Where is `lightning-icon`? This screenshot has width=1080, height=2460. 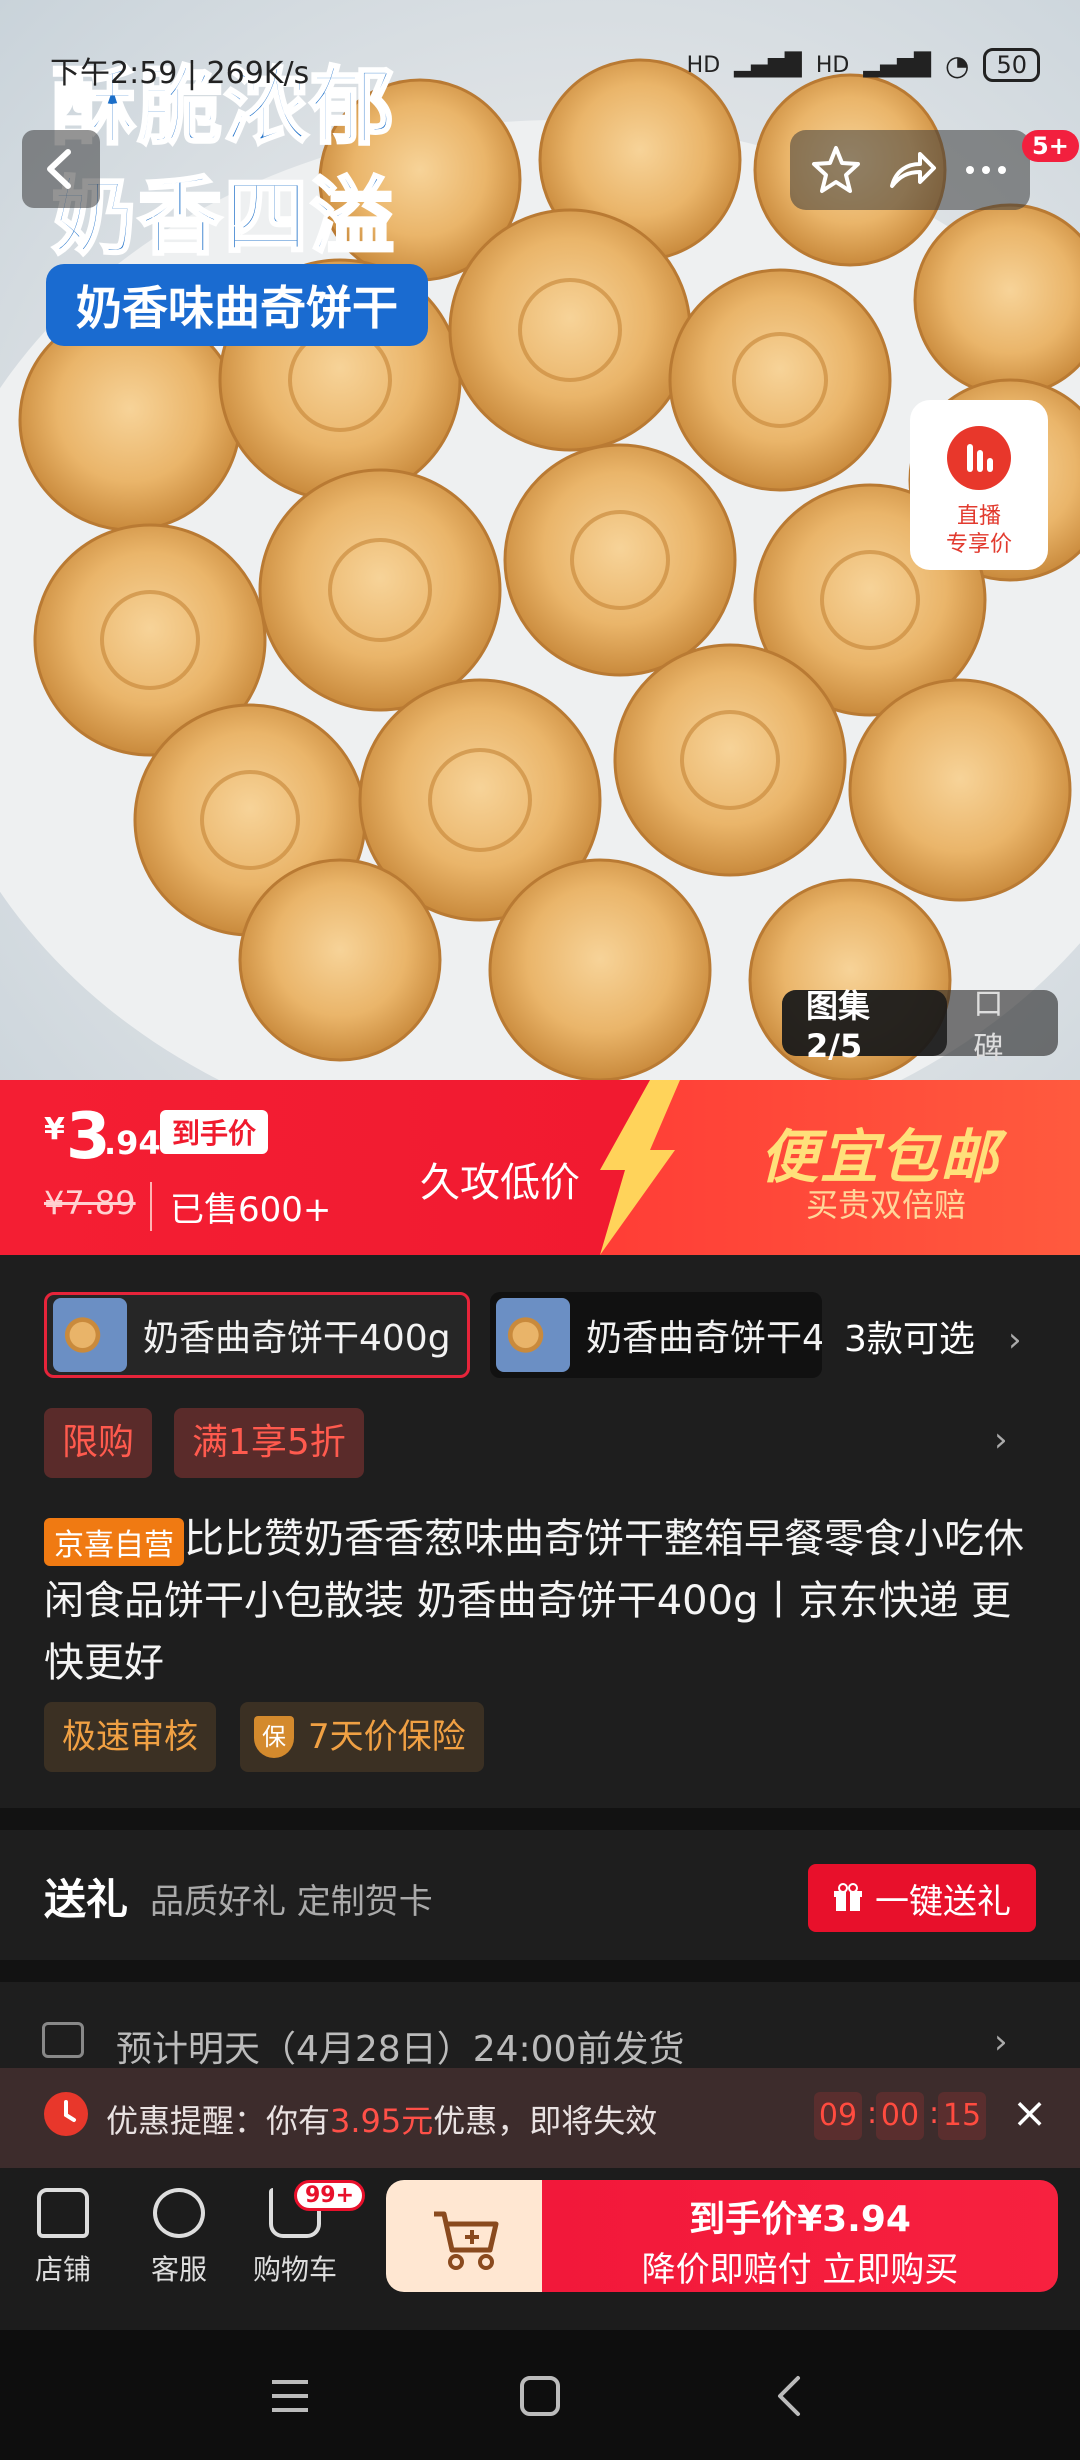 lightning-icon is located at coordinates (640, 1167).